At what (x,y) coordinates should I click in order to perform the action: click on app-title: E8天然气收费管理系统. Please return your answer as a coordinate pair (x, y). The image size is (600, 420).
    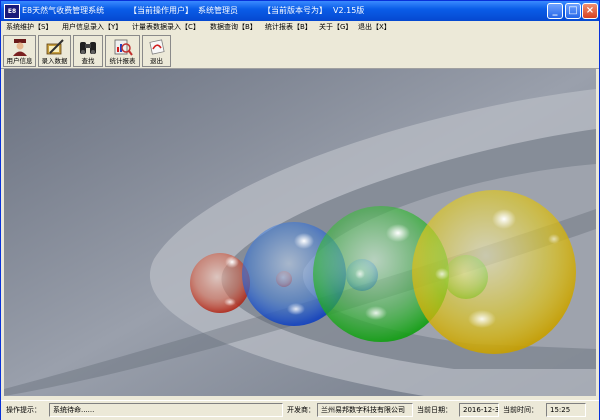
    Looking at the image, I should click on (63, 10).